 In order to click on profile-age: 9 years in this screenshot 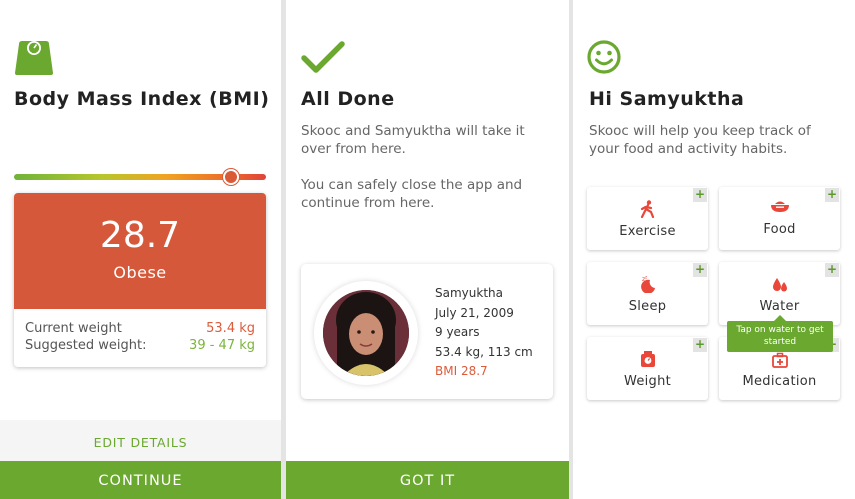, I will do `click(457, 332)`.